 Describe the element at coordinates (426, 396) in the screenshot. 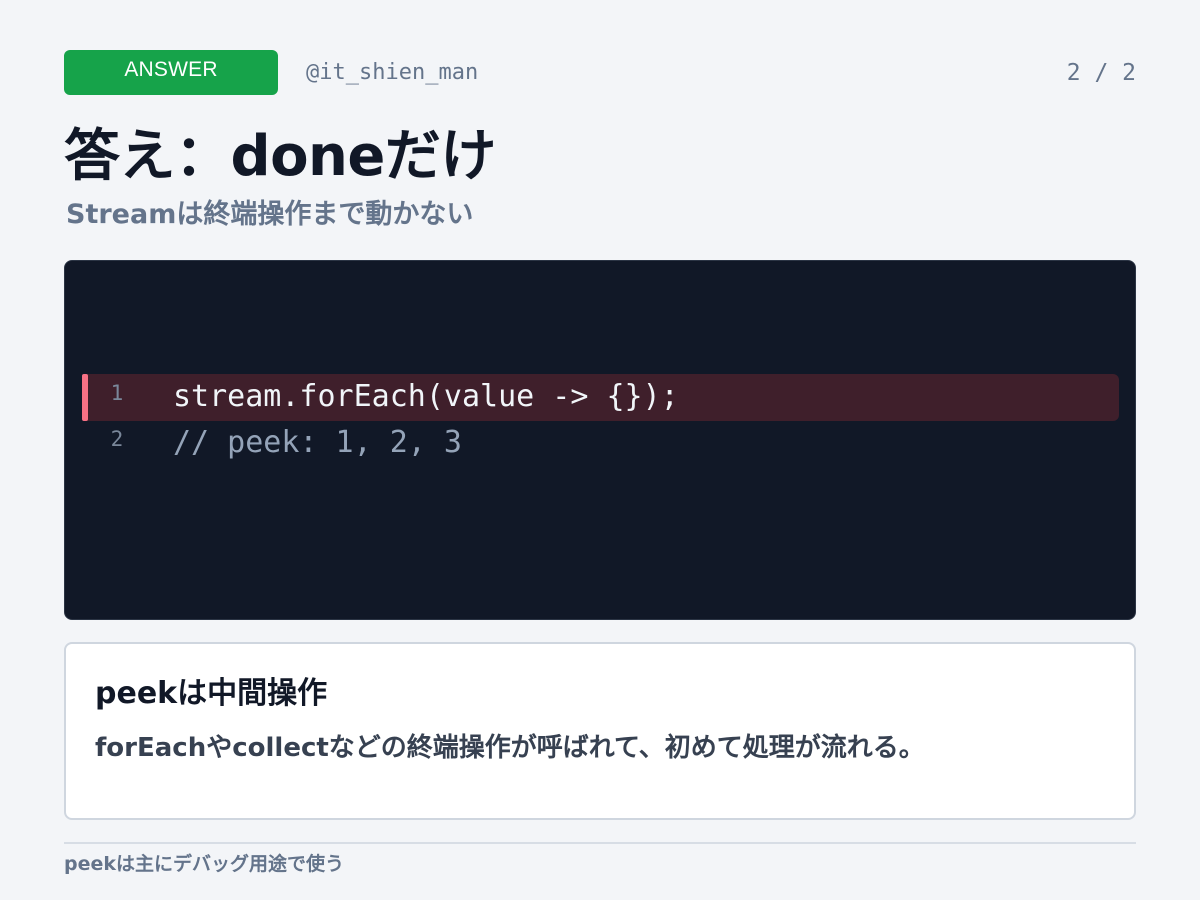

I see `code-text: stream.forEach(value -> {});` at that location.